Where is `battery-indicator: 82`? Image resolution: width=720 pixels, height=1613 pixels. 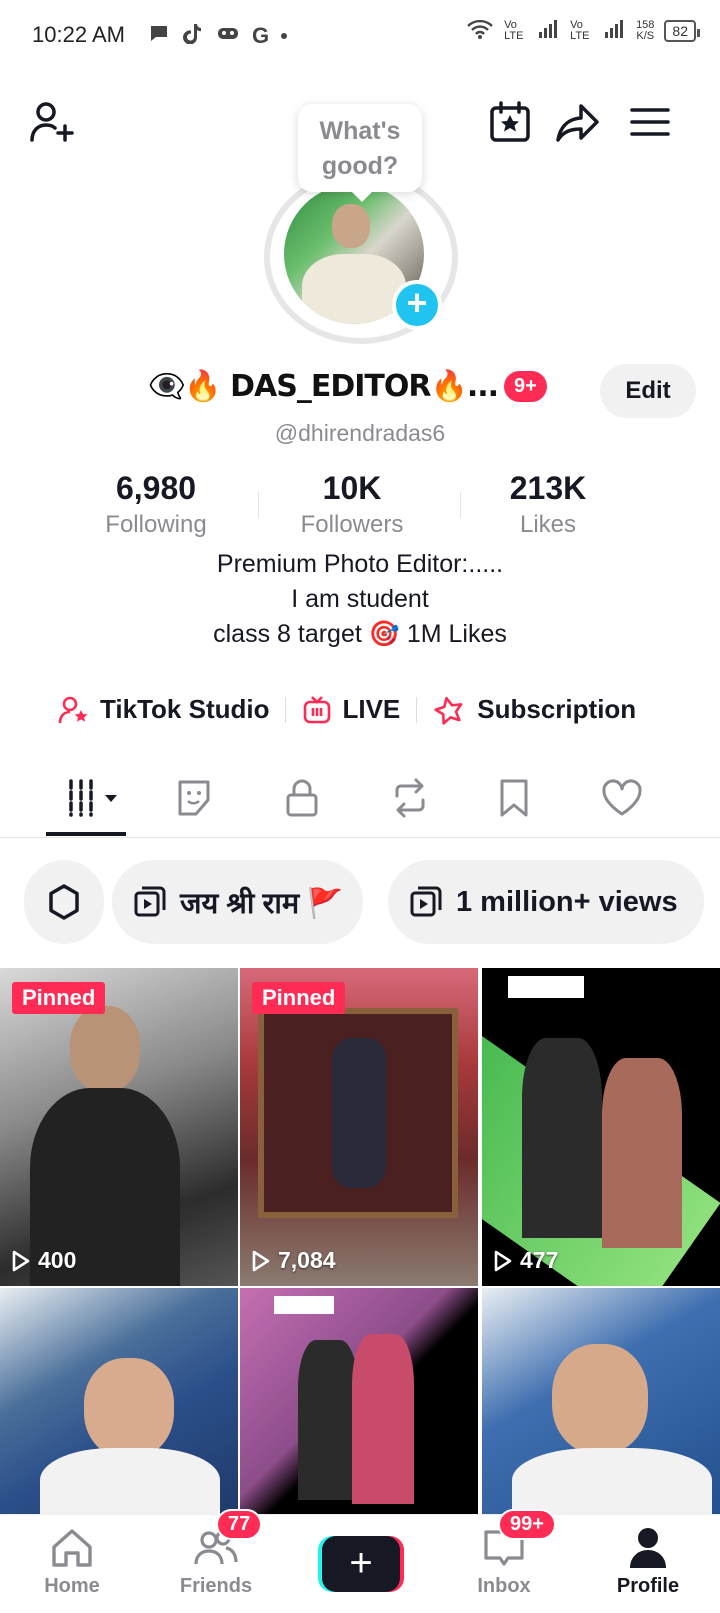
battery-indicator: 82 is located at coordinates (682, 30).